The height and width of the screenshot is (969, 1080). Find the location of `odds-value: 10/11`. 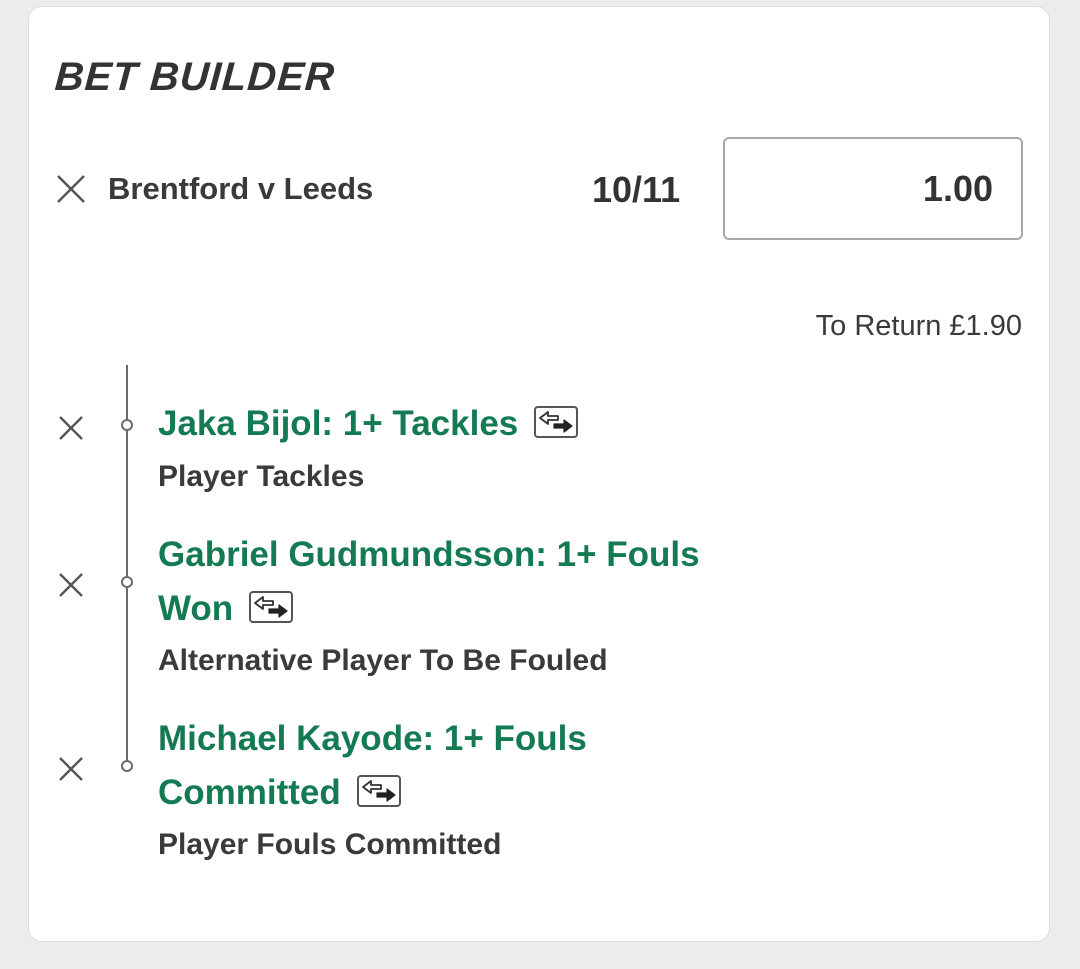

odds-value: 10/11 is located at coordinates (636, 189).